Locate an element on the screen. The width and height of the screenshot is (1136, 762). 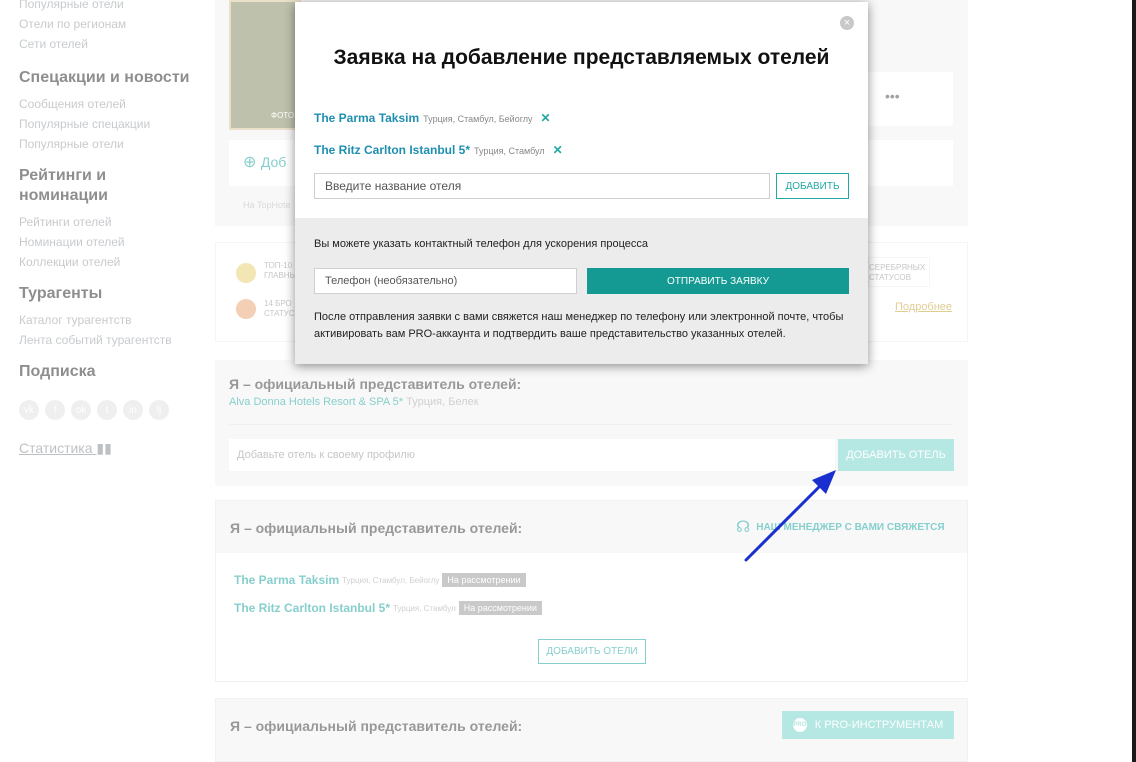
divider is located at coordinates (591, 424).